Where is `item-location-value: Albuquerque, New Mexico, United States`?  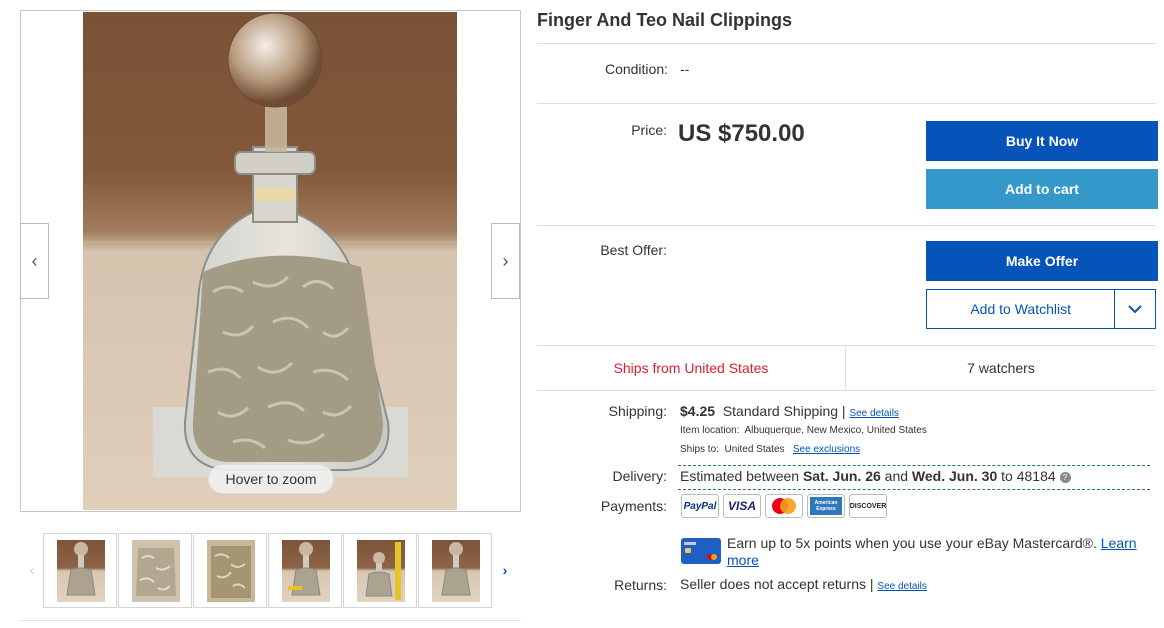 item-location-value: Albuquerque, New Mexico, United States is located at coordinates (835, 430).